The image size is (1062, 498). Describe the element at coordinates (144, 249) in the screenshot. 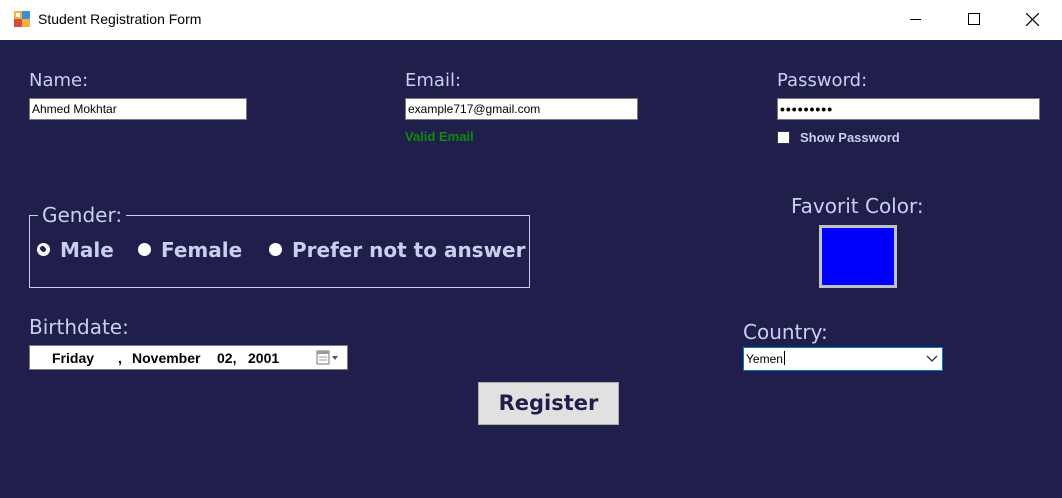

I see `gender-female-radio` at that location.